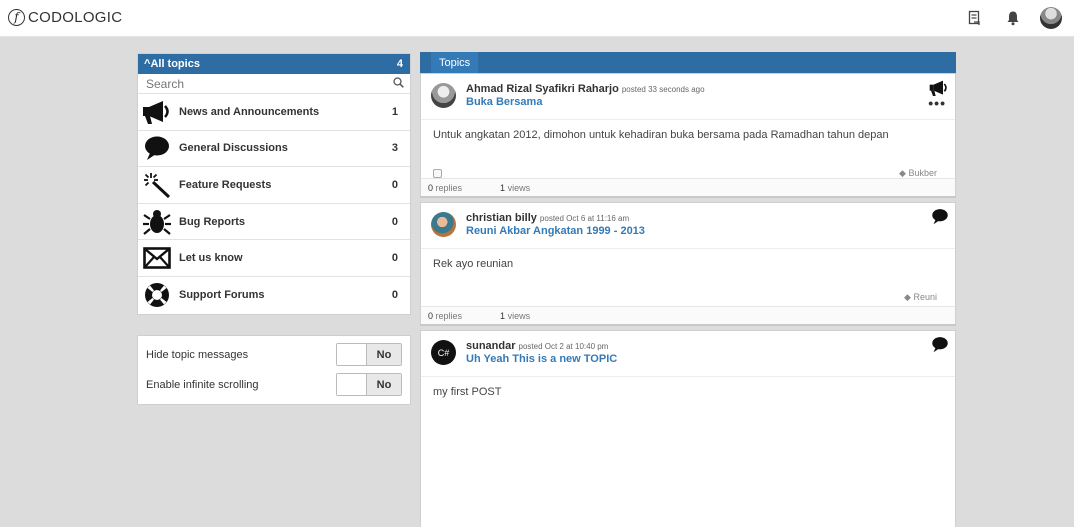 Image resolution: width=1074 pixels, height=527 pixels. I want to click on post-title: Buka Bersama, so click(504, 102).